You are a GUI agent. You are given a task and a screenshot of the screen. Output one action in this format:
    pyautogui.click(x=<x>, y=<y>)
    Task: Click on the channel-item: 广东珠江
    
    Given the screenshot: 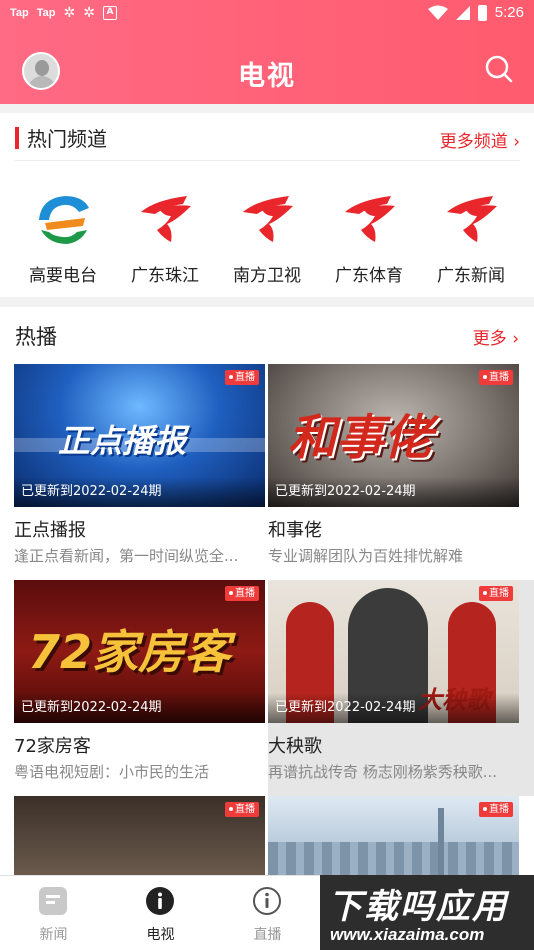 What is the action you would take?
    pyautogui.click(x=165, y=235)
    